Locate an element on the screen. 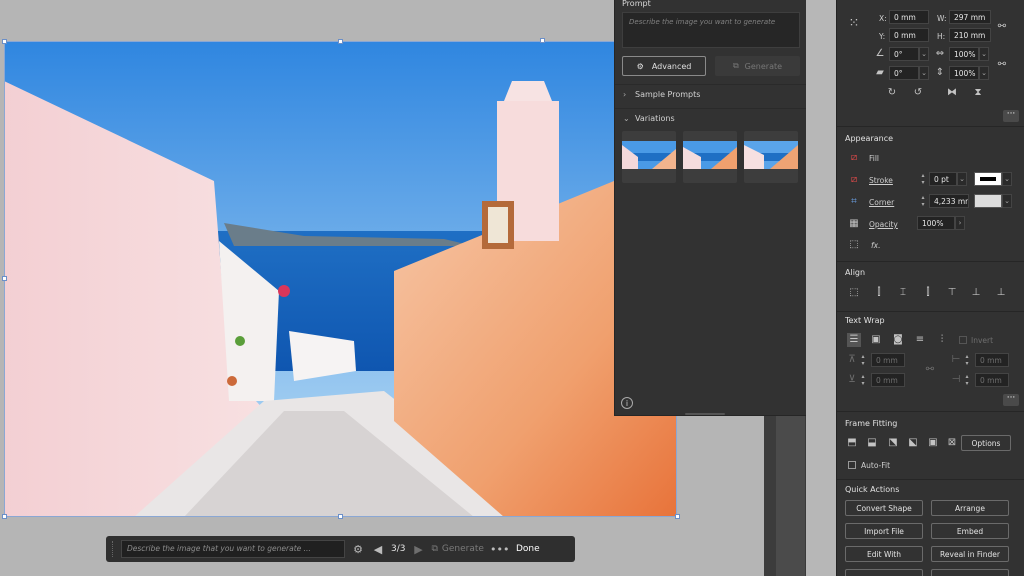 The height and width of the screenshot is (576, 1024). stroke-weight-field: 0 pt is located at coordinates (943, 179).